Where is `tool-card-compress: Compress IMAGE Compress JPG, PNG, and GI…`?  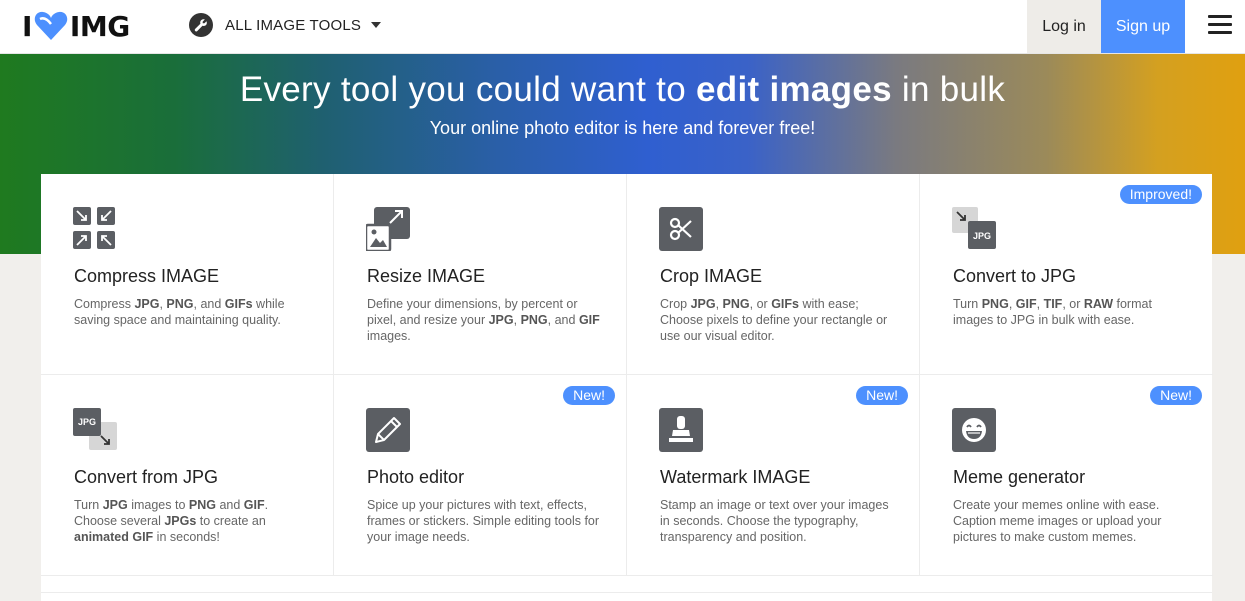
tool-card-compress: Compress IMAGE Compress JPG, PNG, and GI… is located at coordinates (187, 274).